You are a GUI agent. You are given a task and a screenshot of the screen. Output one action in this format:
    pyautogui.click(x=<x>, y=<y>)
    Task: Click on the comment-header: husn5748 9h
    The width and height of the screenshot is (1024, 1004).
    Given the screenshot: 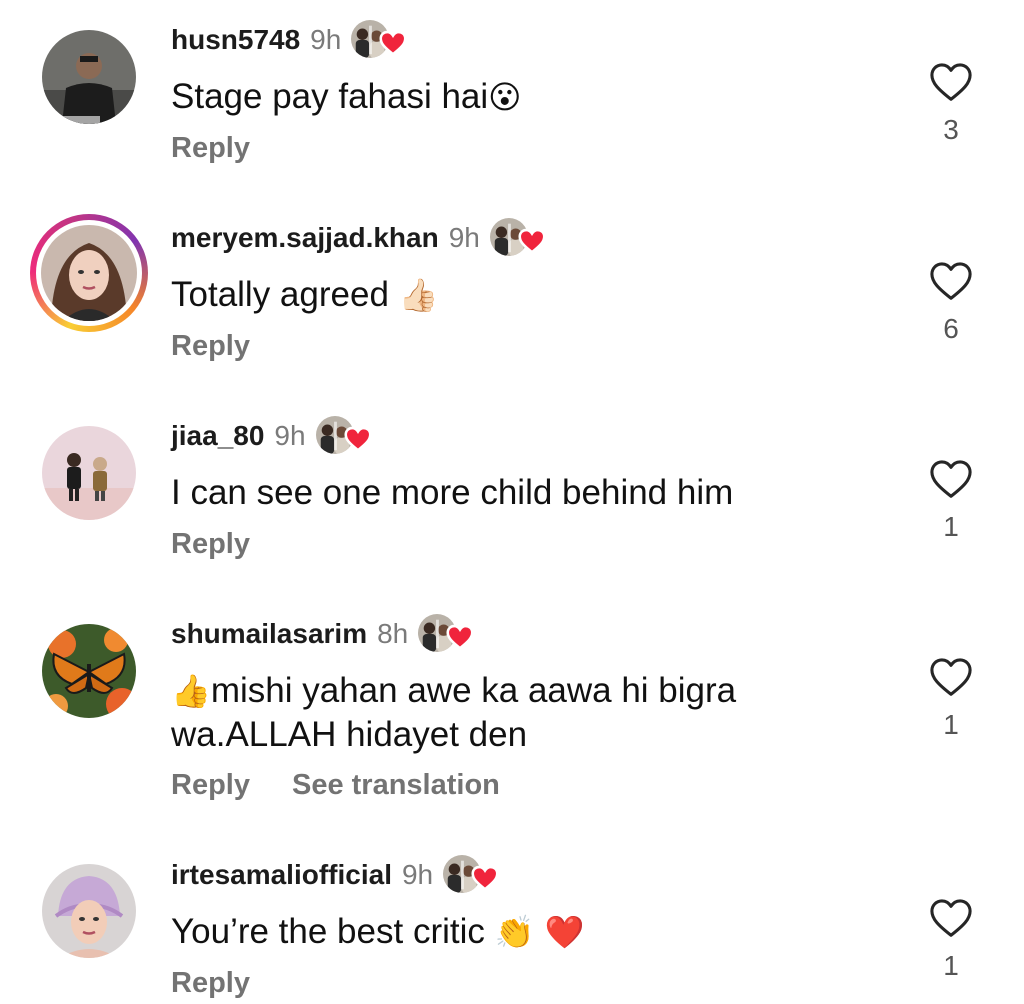 What is the action you would take?
    pyautogui.click(x=290, y=40)
    